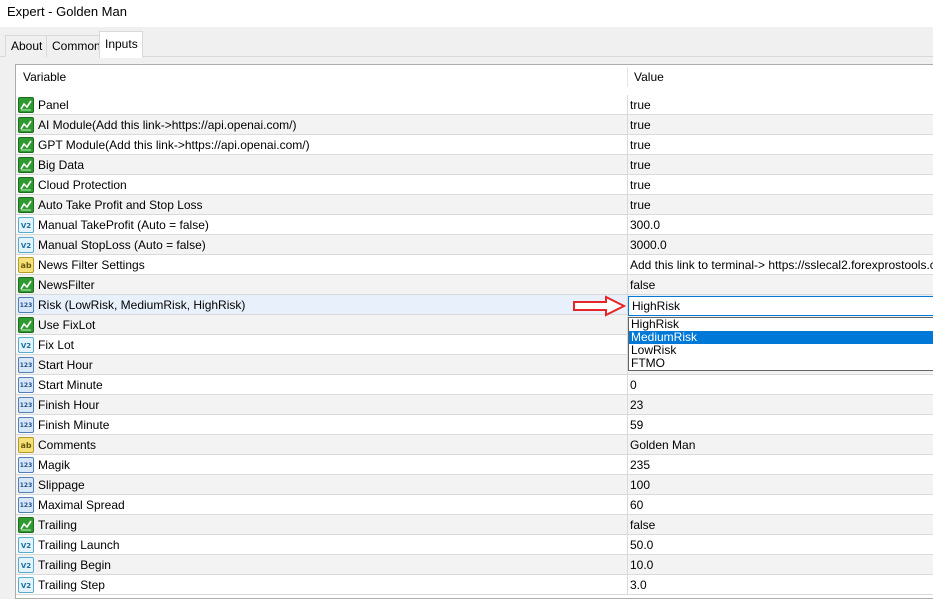 The image size is (933, 599). Describe the element at coordinates (648, 245) in the screenshot. I see `row-value: 3000.0` at that location.